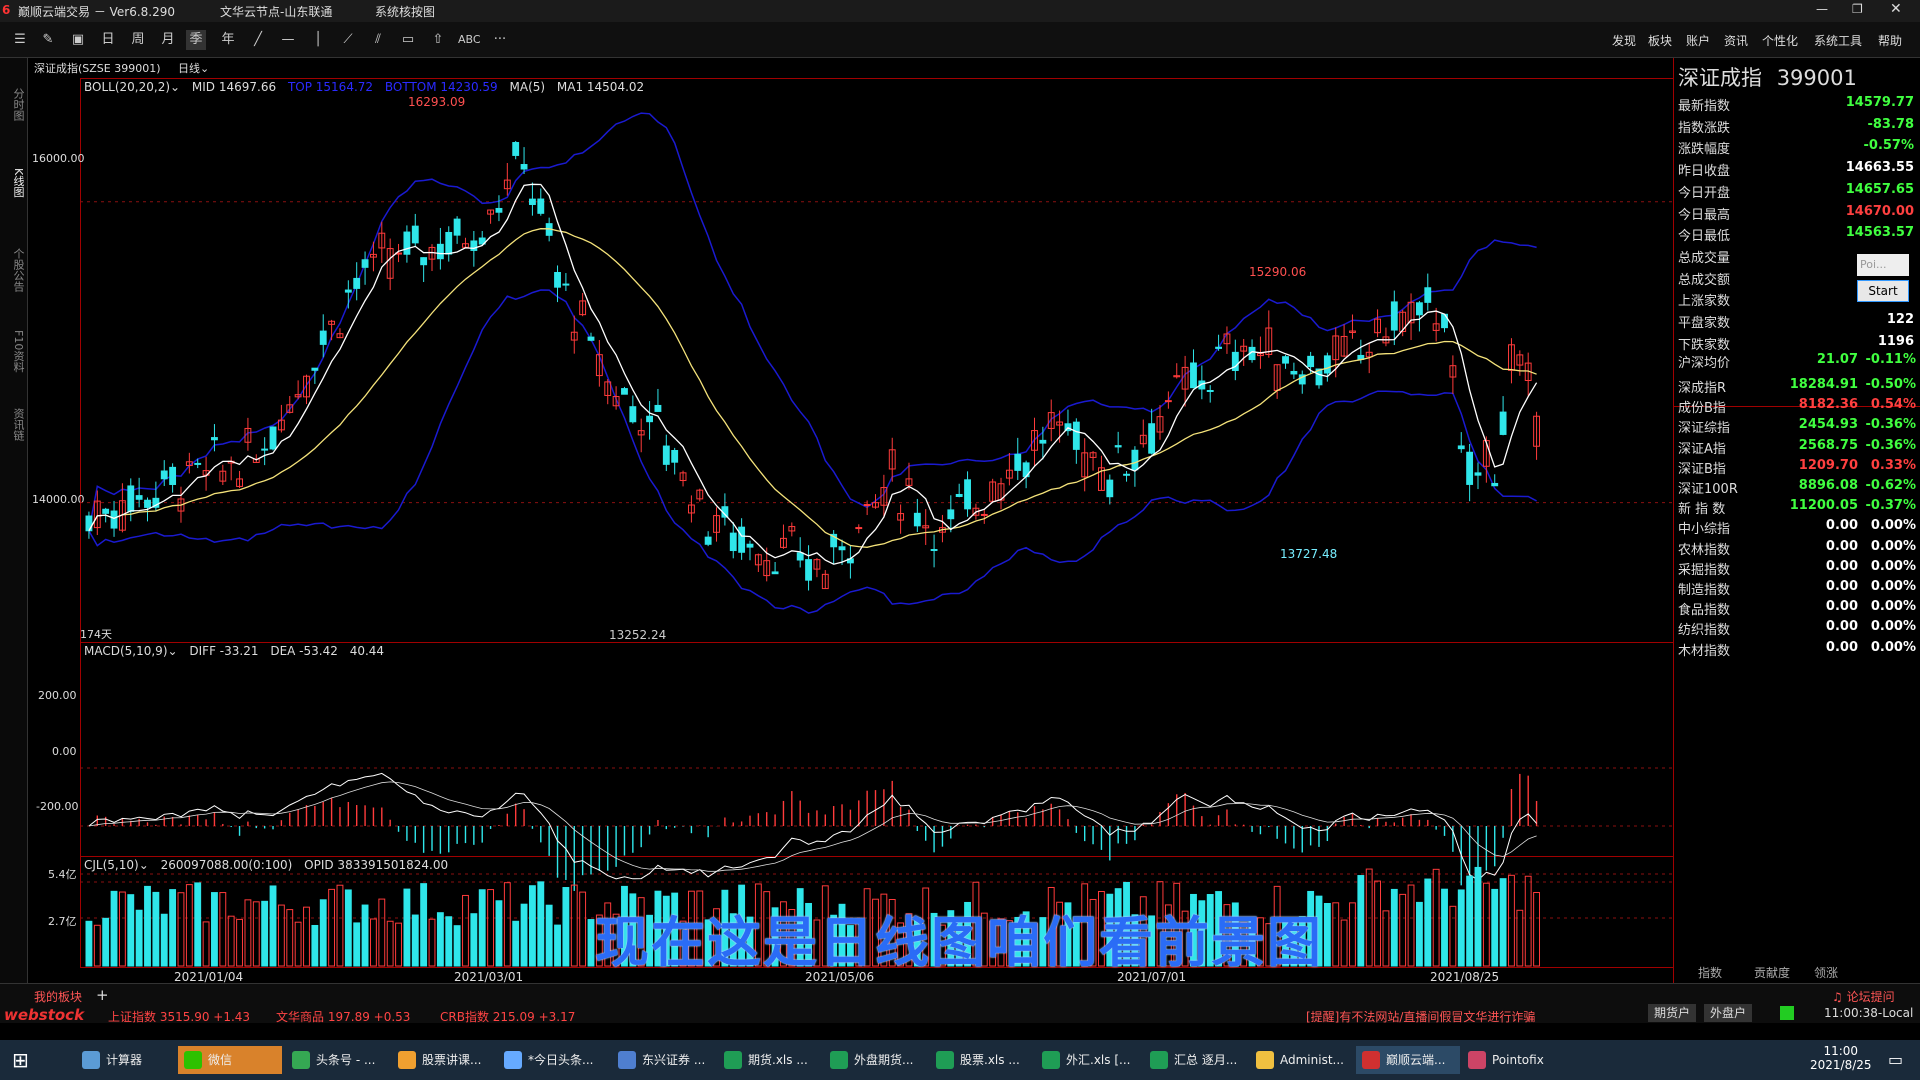 This screenshot has width=1920, height=1080. I want to click on more-tools-button: ···, so click(500, 40).